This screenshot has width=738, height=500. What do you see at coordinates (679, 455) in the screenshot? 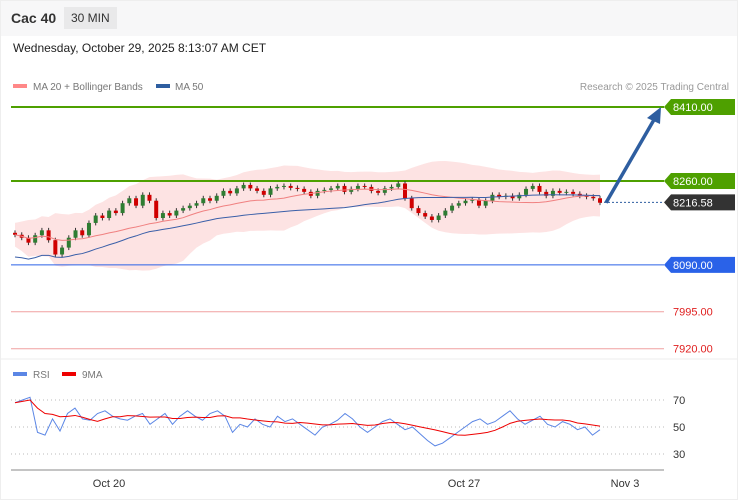
I see `rsi-tick: 30` at bounding box center [679, 455].